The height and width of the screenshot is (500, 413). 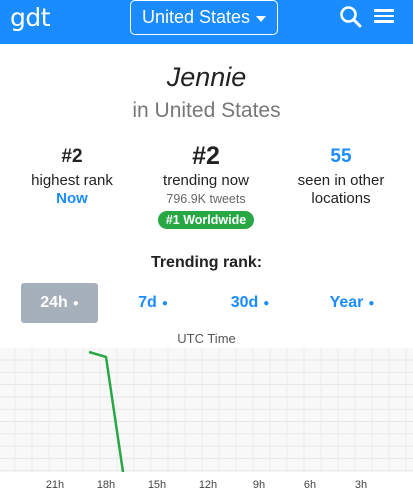 I want to click on tab-year-label: Year, so click(x=346, y=302).